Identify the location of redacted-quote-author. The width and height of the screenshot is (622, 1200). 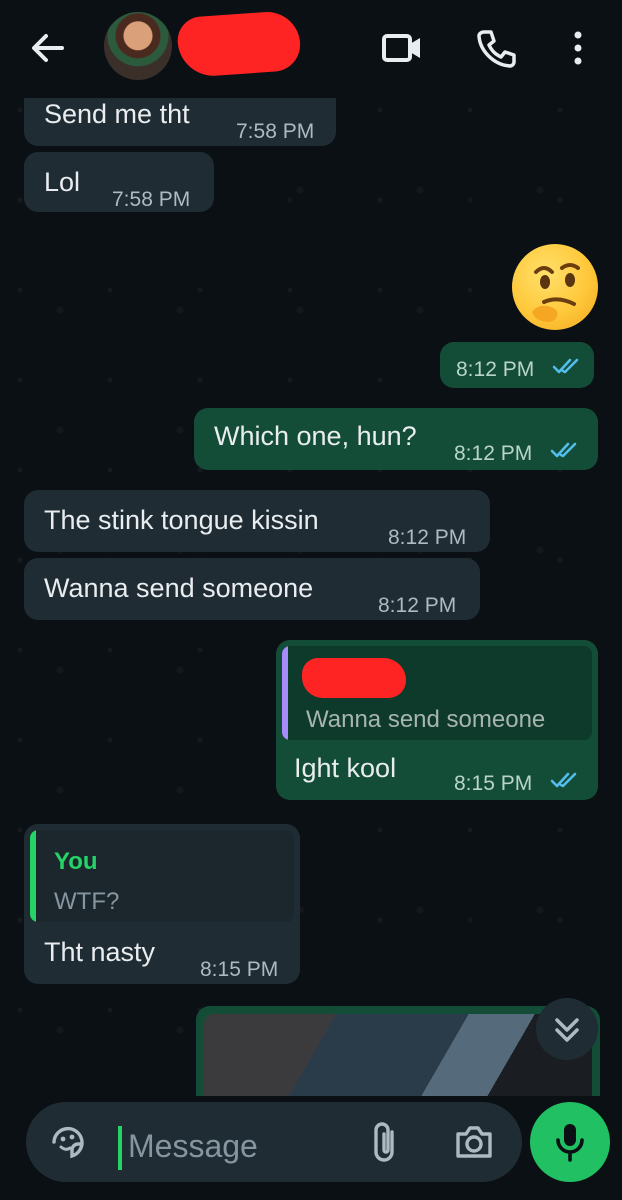
(354, 678).